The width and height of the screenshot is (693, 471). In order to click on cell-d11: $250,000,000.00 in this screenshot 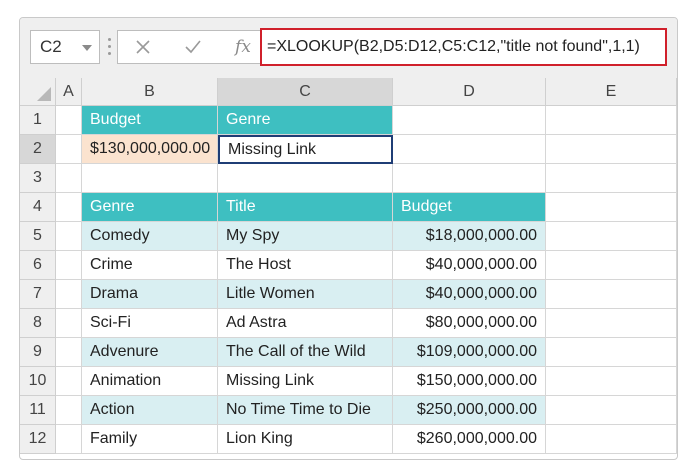, I will do `click(469, 410)`.